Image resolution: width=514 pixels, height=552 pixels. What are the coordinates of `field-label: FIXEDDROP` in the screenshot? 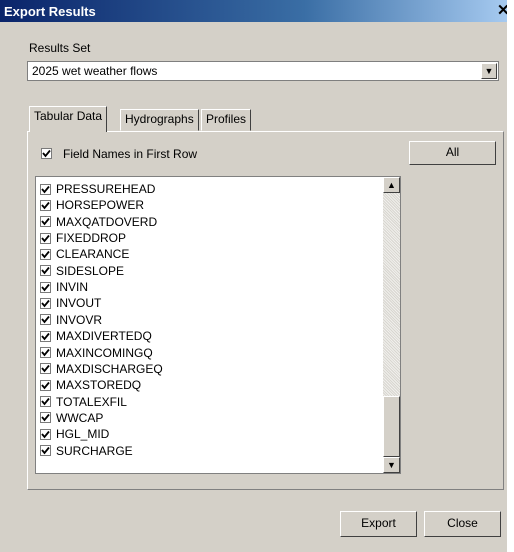 It's located at (91, 238).